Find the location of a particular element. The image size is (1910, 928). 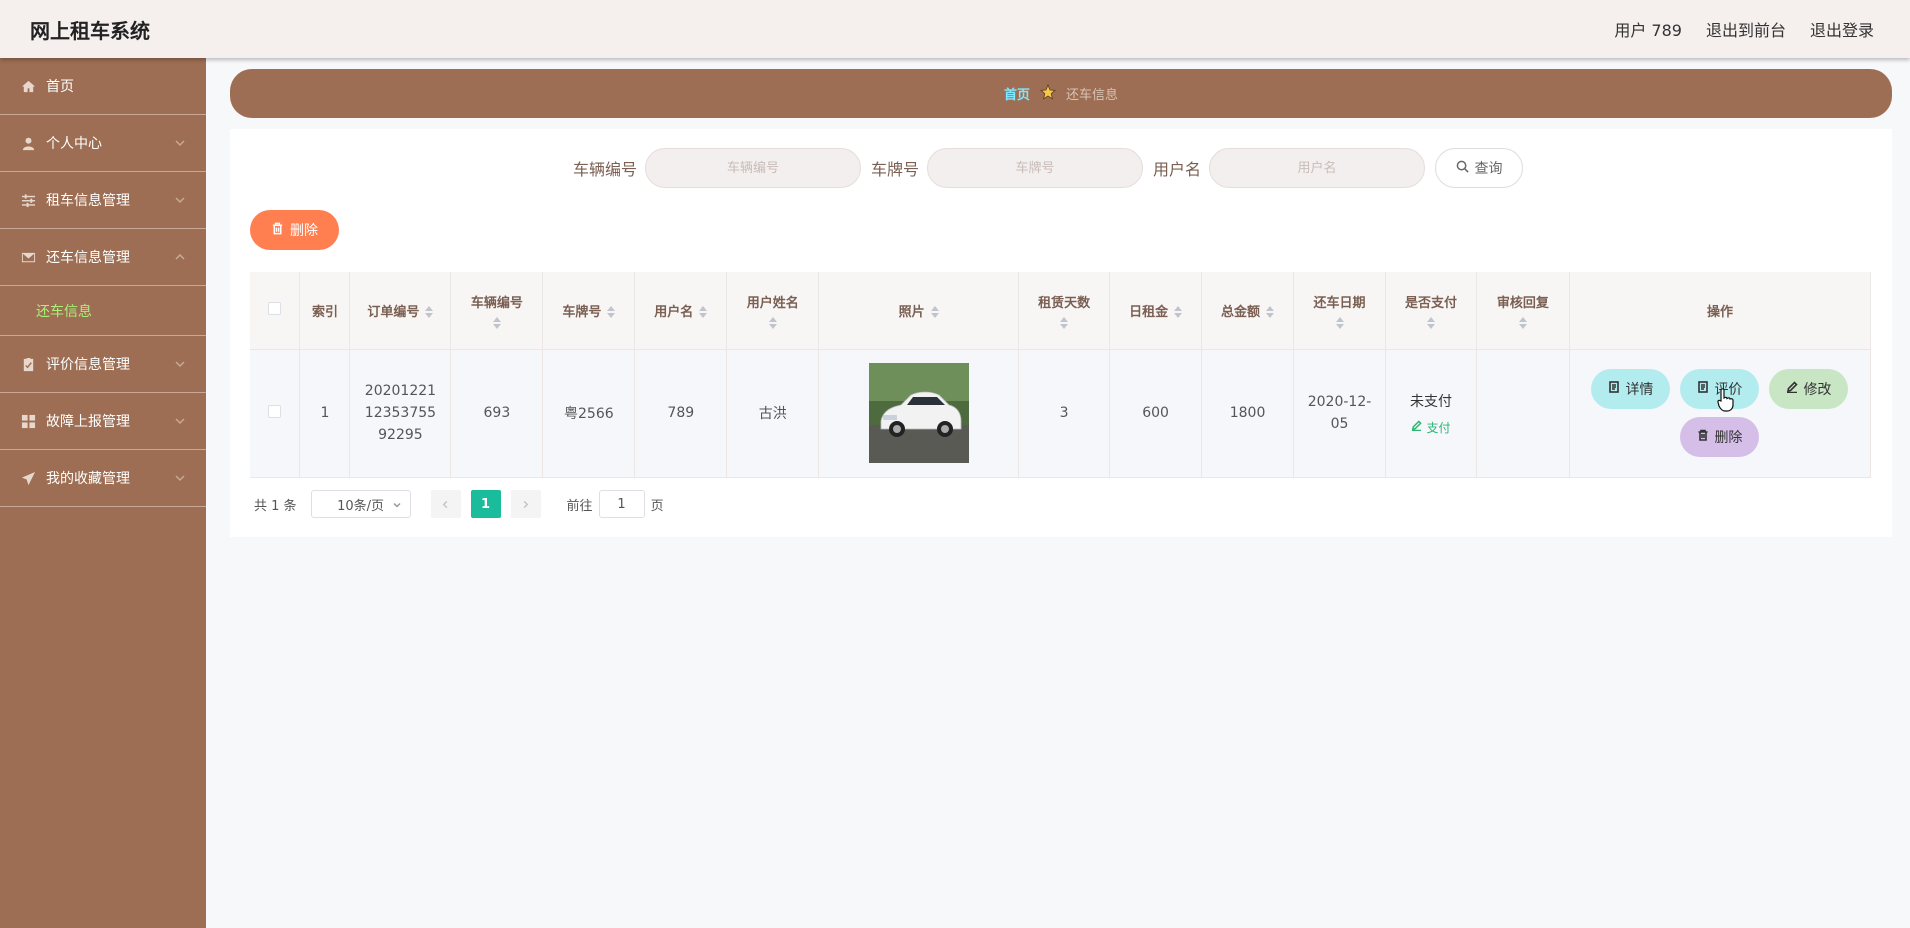

page-number-current: 1 is located at coordinates (485, 504).